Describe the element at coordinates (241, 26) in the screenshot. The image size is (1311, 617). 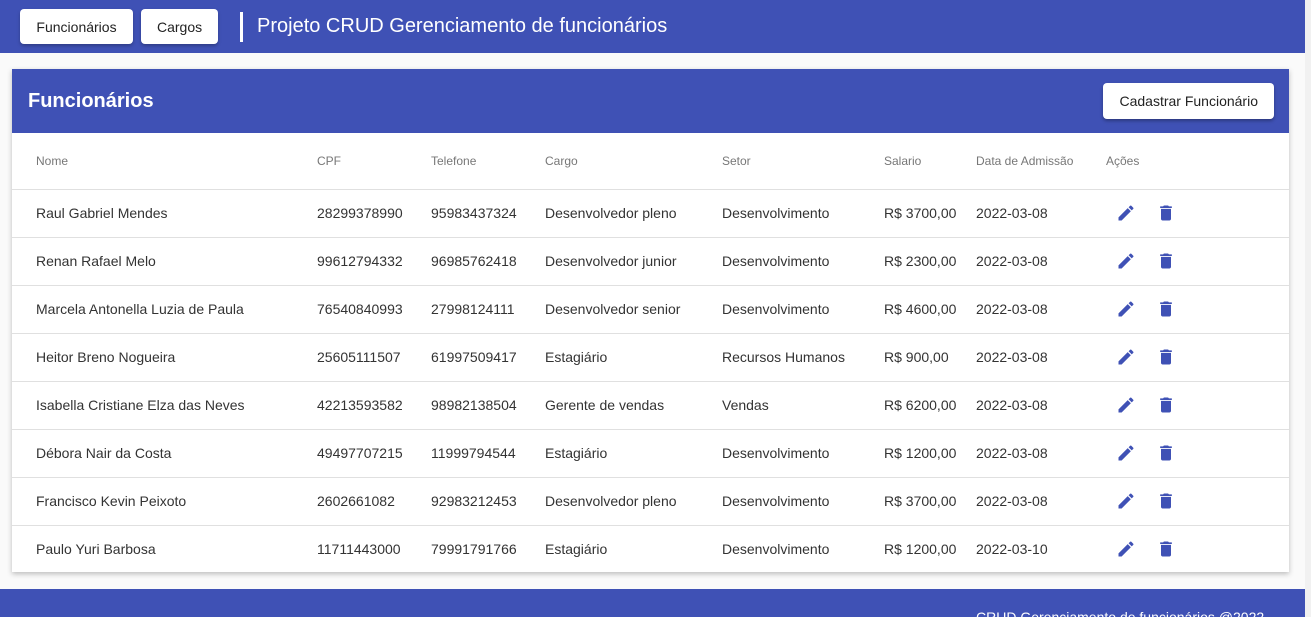
I see `navbar-divider` at that location.